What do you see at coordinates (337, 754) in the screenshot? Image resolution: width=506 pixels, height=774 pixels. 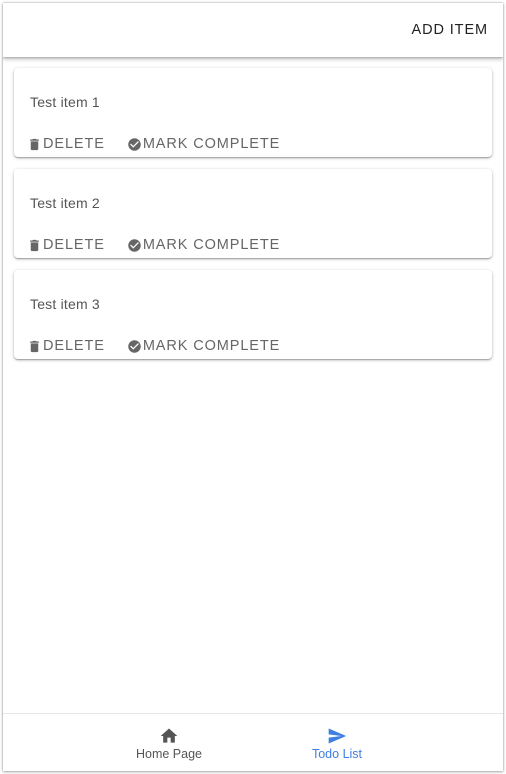 I see `nav-todo-label: Todo List` at bounding box center [337, 754].